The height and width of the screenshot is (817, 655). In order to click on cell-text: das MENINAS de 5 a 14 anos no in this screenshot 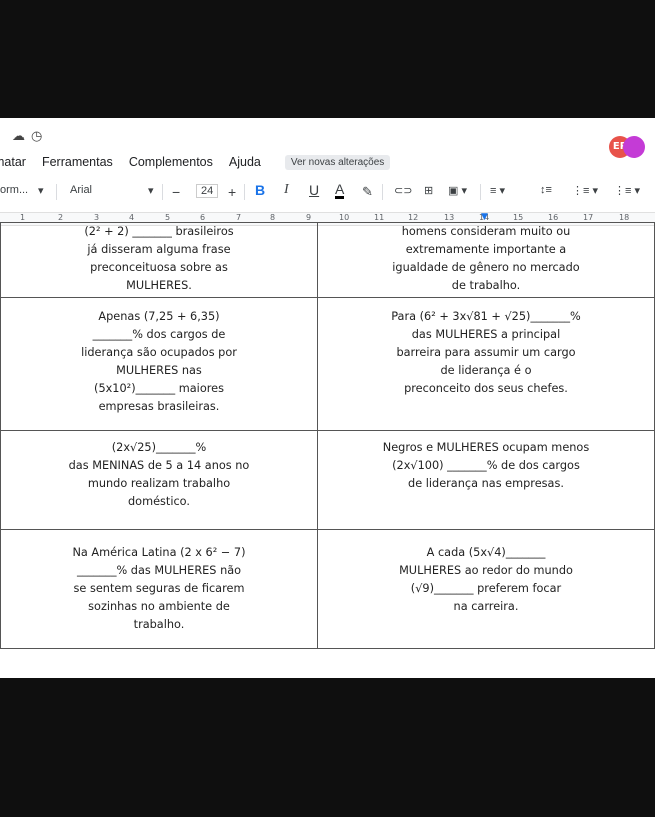, I will do `click(159, 465)`.